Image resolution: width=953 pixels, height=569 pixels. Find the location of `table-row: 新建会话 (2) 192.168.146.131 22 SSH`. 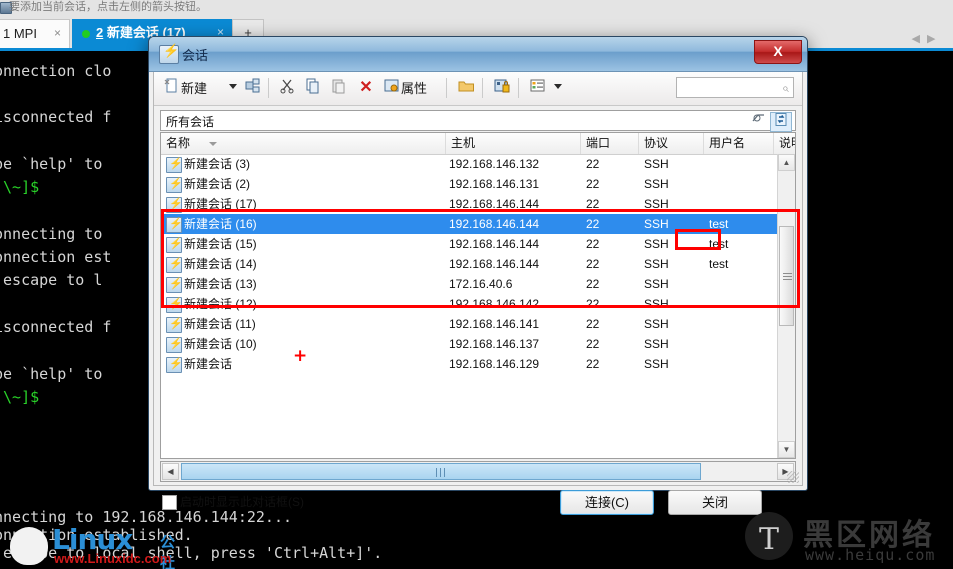

table-row: 新建会话 (2) 192.168.146.131 22 SSH is located at coordinates (478, 184).